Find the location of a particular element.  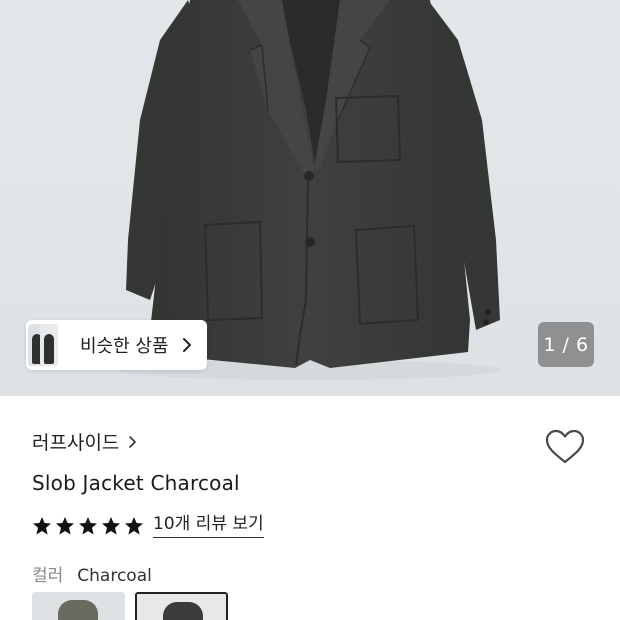

image-pager-indicator: 1 / 6 is located at coordinates (566, 344).